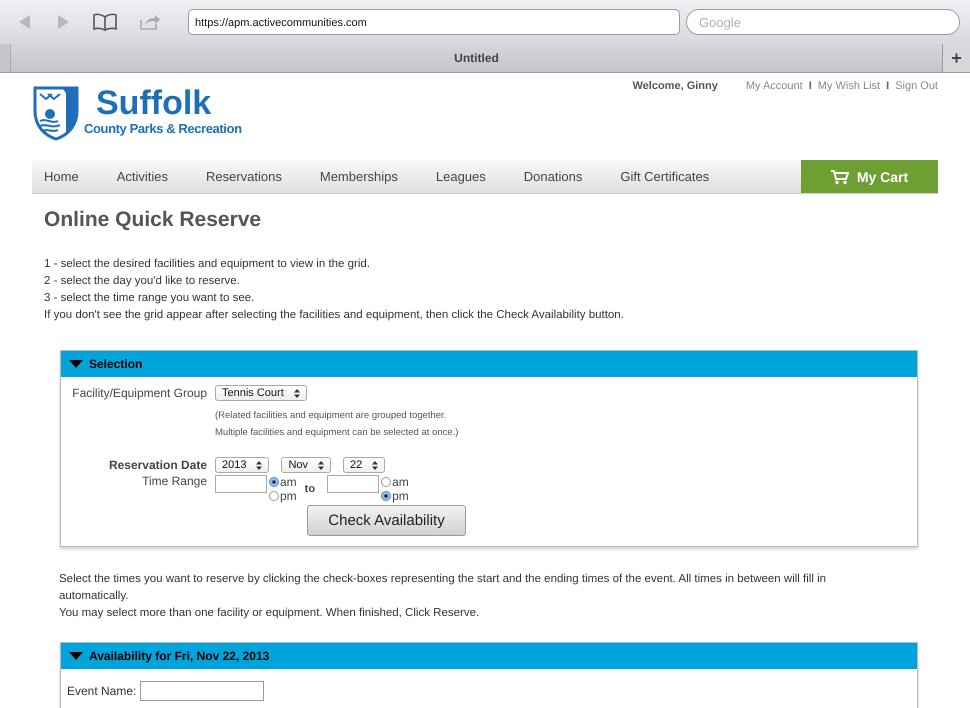 The width and height of the screenshot is (970, 708). Describe the element at coordinates (158, 464) in the screenshot. I see `field-label: Reservation Date` at that location.